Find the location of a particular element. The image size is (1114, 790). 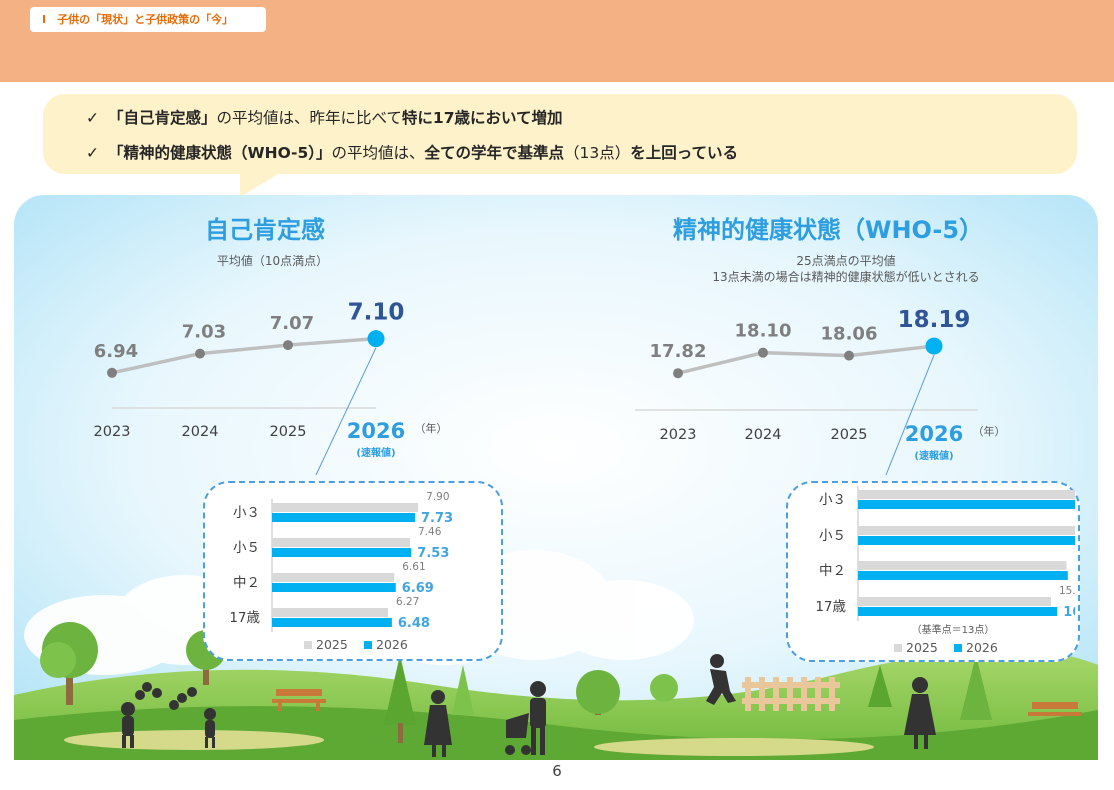

data-label: 7.03 is located at coordinates (204, 332).